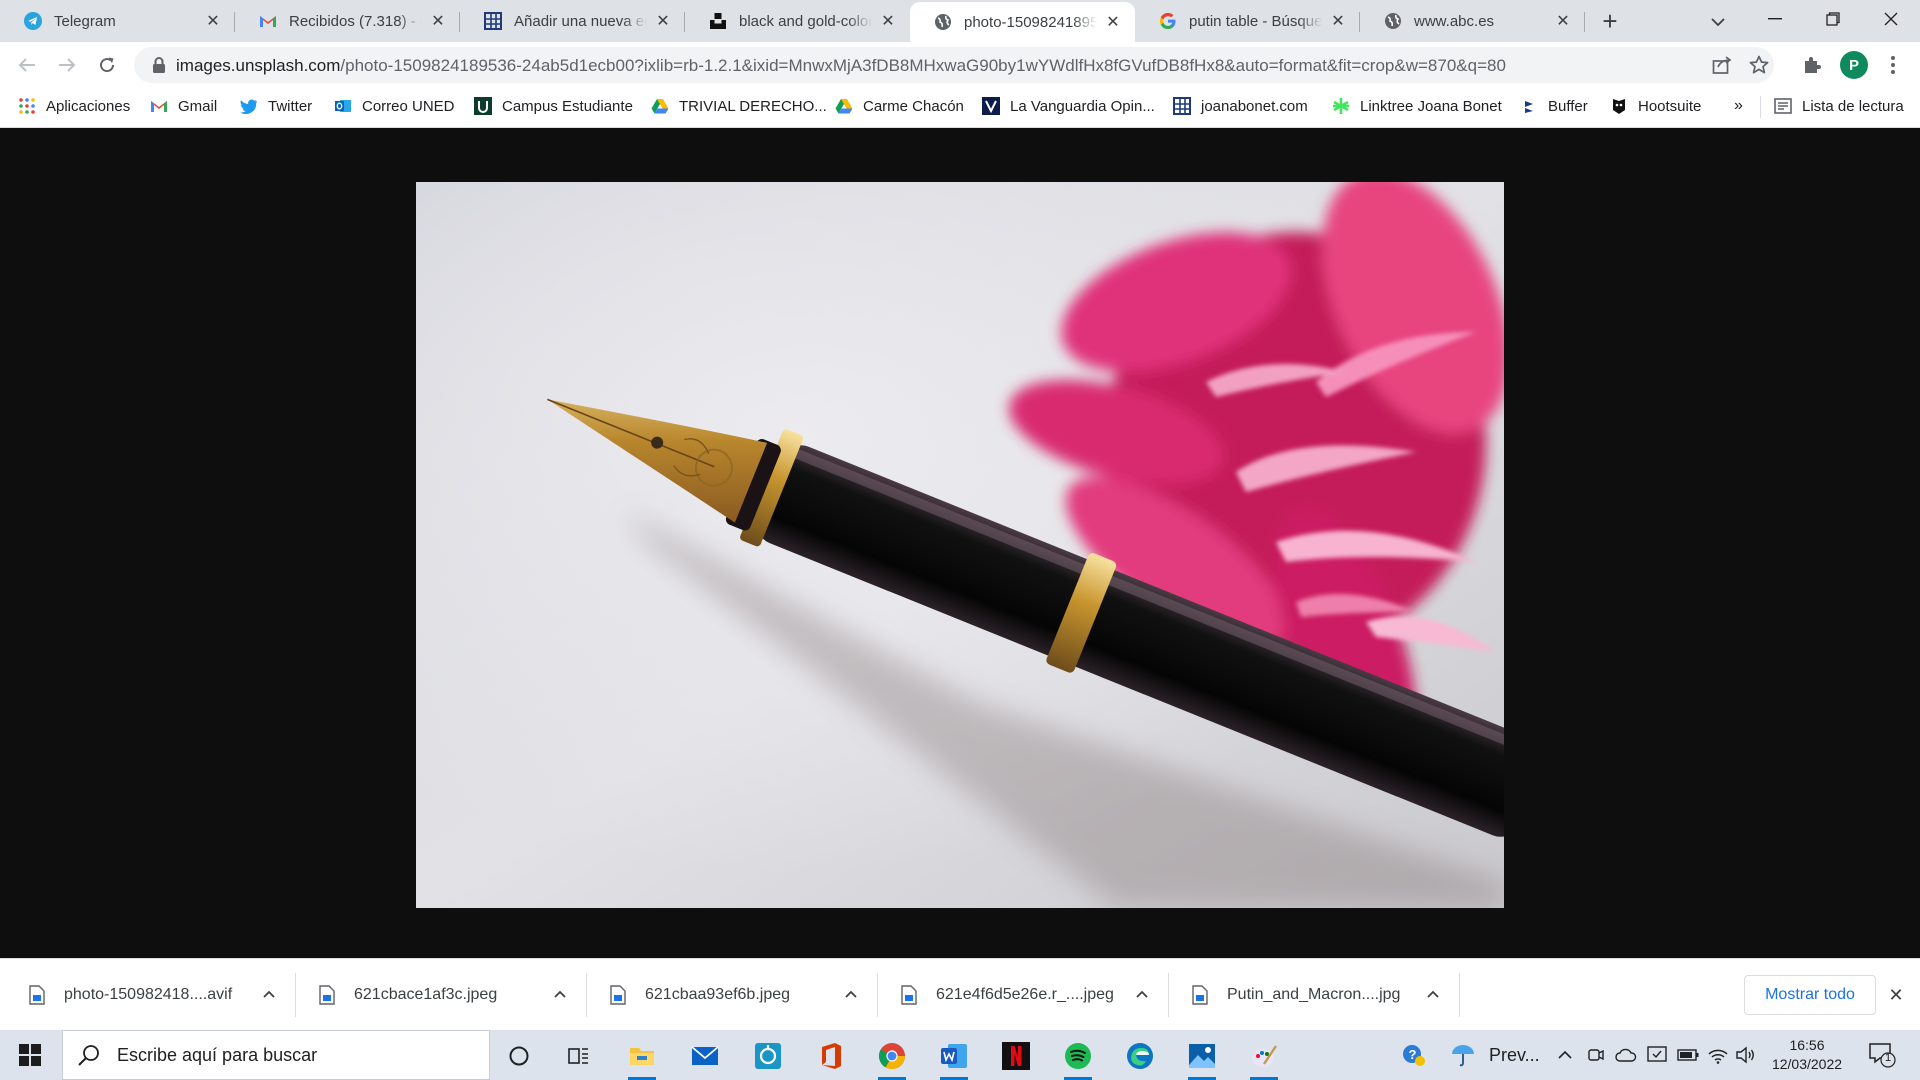 This screenshot has width=1920, height=1080. I want to click on file-explorer-icon, so click(642, 1058).